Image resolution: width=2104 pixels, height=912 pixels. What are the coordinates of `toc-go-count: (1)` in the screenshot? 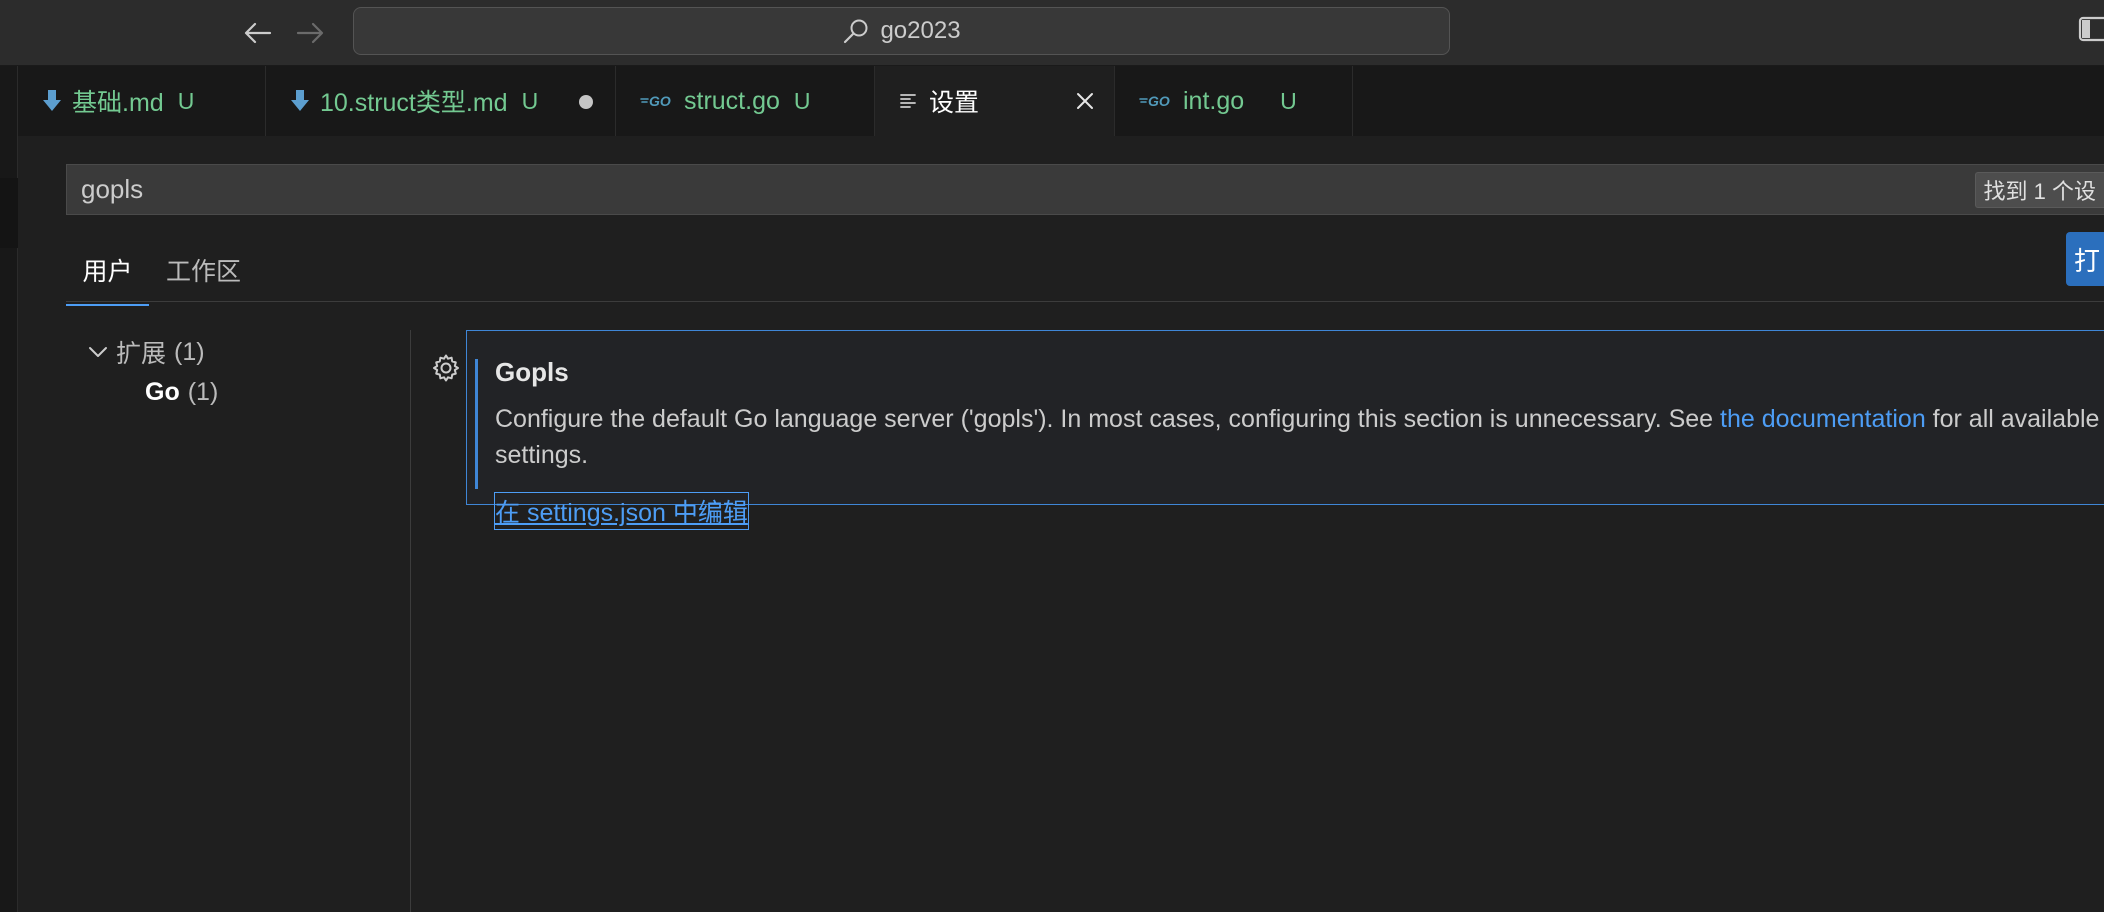 It's located at (203, 392).